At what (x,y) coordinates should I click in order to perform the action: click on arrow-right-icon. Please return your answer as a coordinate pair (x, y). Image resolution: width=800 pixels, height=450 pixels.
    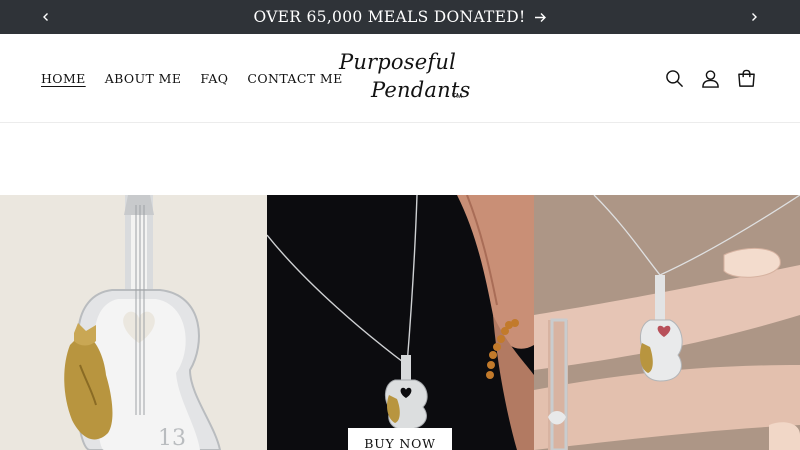
    Looking at the image, I should click on (540, 17).